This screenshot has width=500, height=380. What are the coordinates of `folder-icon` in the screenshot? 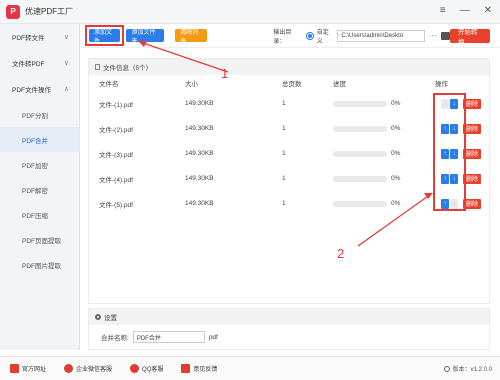 It's located at (445, 35).